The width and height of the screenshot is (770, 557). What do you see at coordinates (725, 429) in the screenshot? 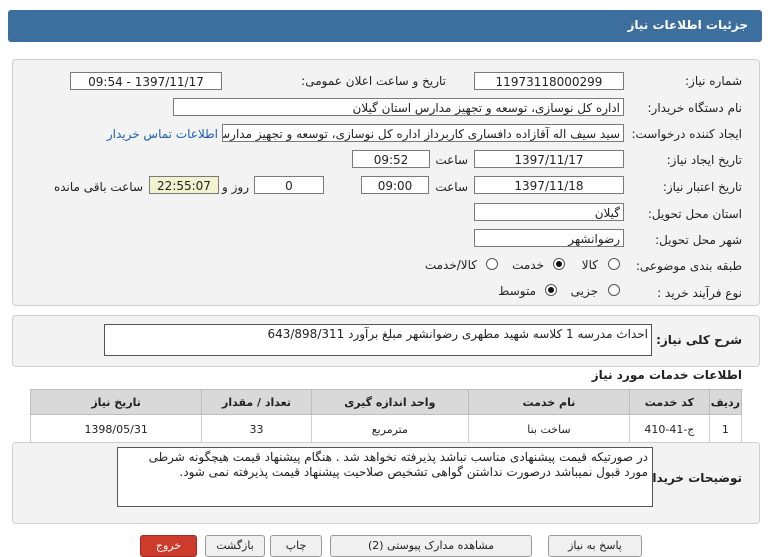
I see `cell-row-number: 1` at bounding box center [725, 429].